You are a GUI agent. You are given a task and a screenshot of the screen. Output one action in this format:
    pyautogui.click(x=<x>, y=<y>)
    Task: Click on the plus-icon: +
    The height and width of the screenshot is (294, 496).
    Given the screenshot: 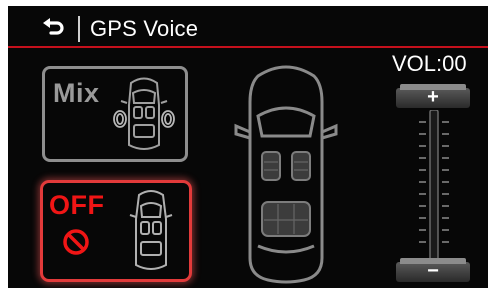 What is the action you would take?
    pyautogui.click(x=433, y=97)
    